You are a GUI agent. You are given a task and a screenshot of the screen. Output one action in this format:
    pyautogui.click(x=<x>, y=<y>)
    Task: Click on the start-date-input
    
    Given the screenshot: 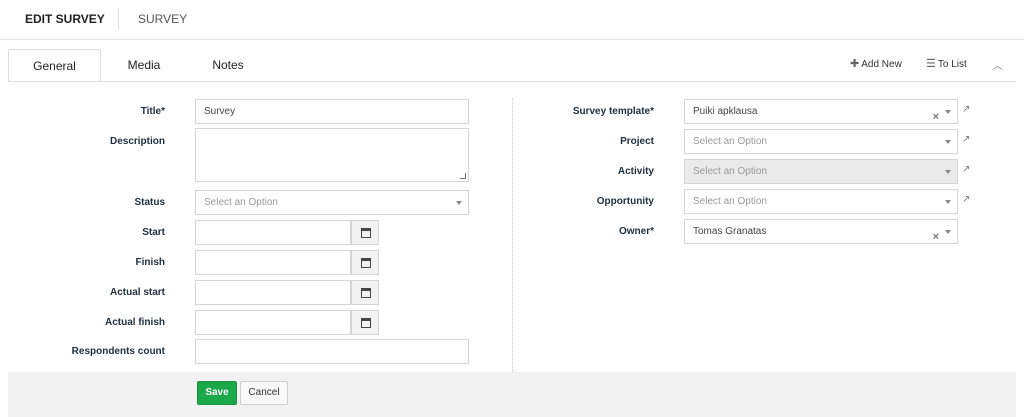 What is the action you would take?
    pyautogui.click(x=273, y=232)
    